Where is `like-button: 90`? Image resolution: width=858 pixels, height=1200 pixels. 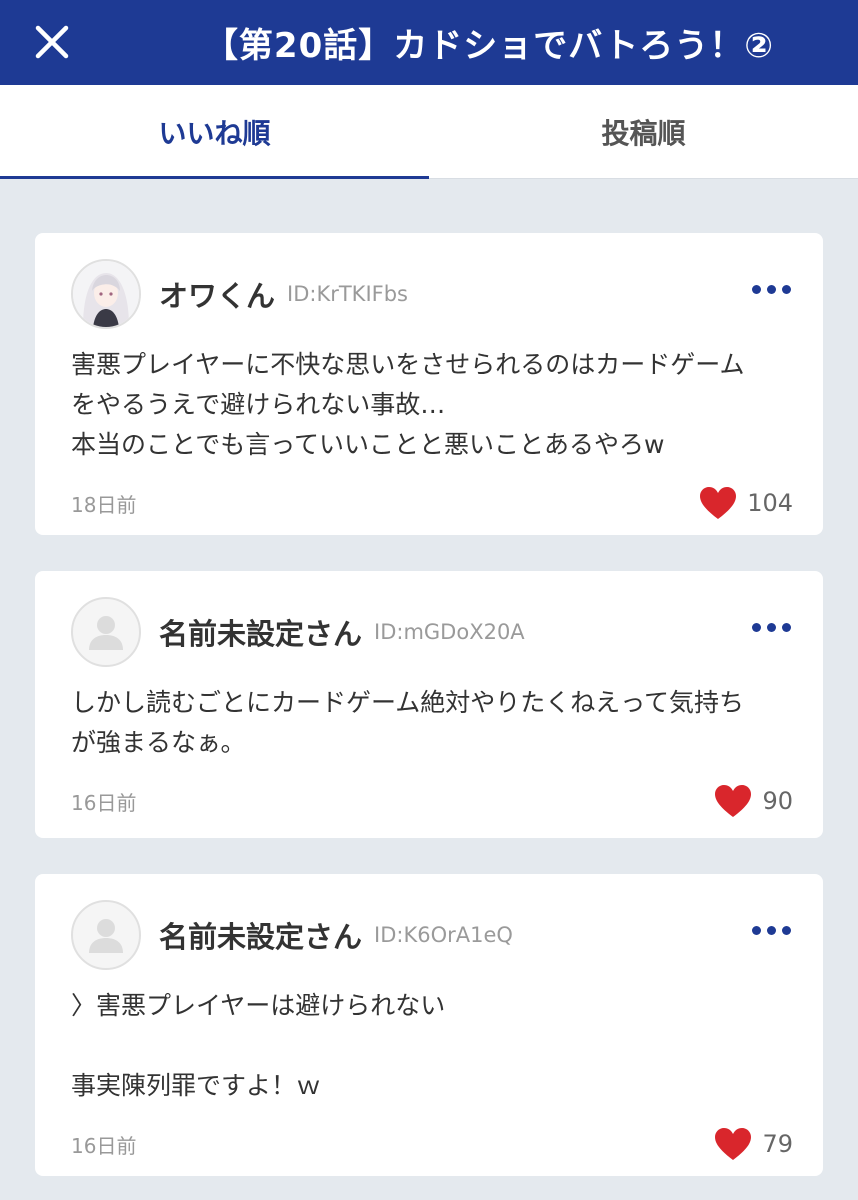
like-button: 90 is located at coordinates (753, 801).